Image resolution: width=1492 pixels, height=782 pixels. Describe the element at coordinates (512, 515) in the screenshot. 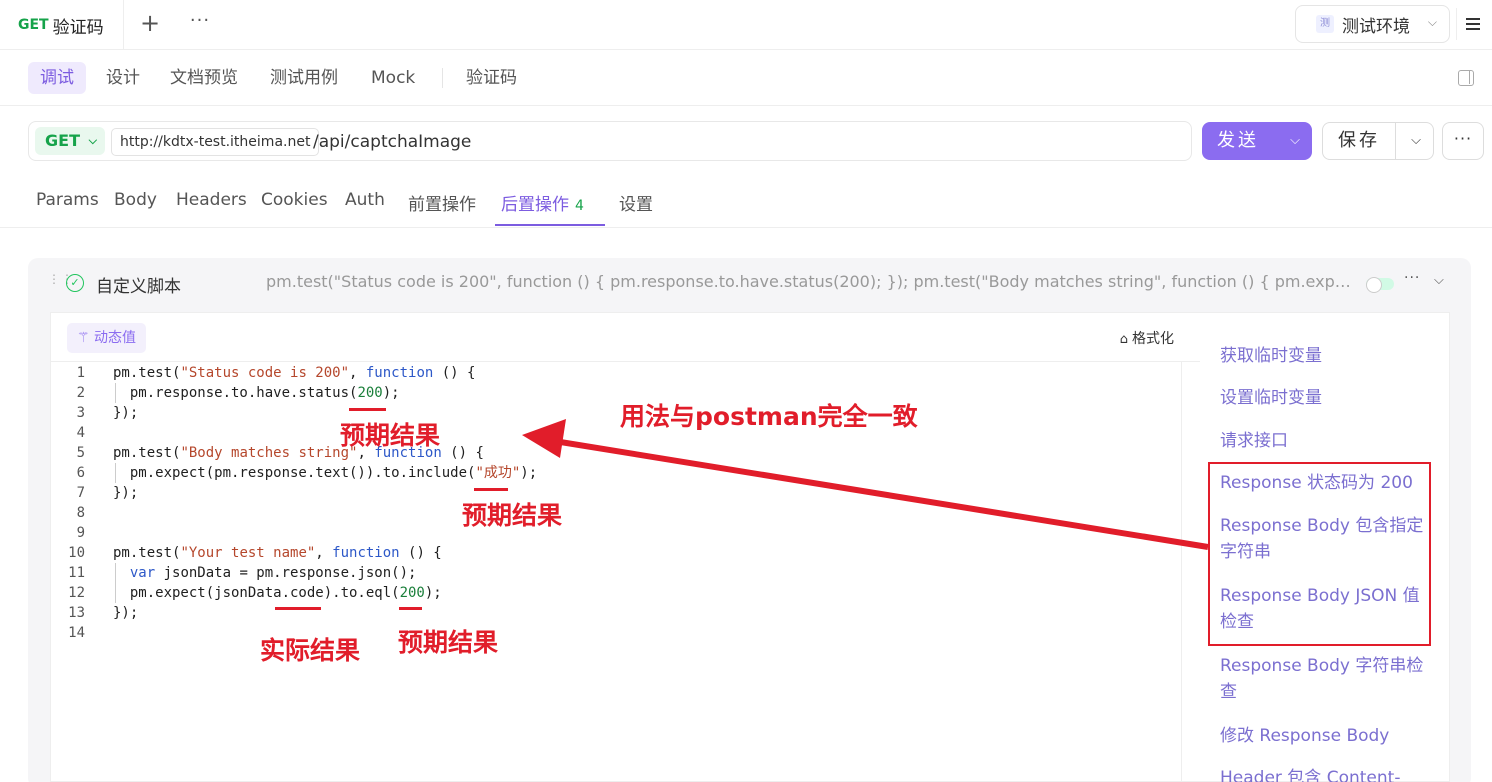

I see `annotation-expected-2: 预期结果` at that location.